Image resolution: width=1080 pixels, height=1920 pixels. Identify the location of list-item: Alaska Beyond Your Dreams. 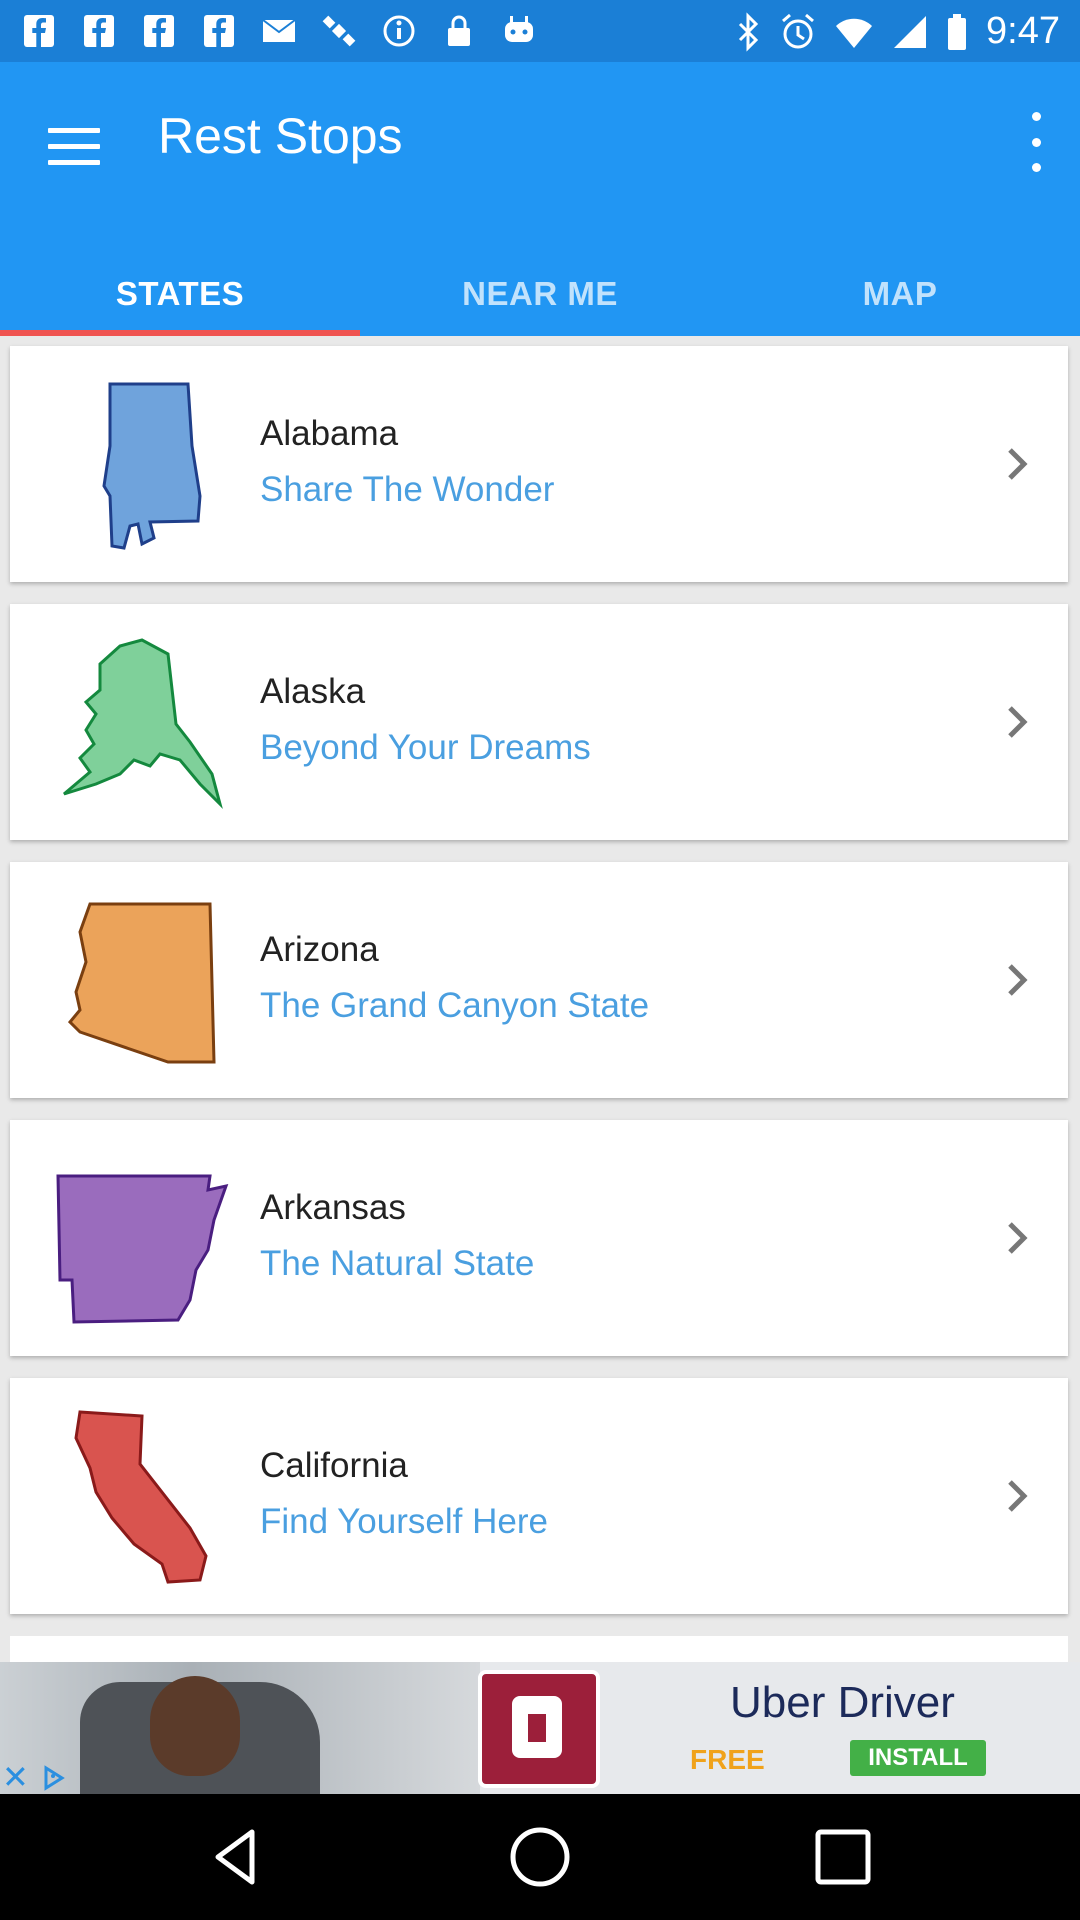
(539, 722).